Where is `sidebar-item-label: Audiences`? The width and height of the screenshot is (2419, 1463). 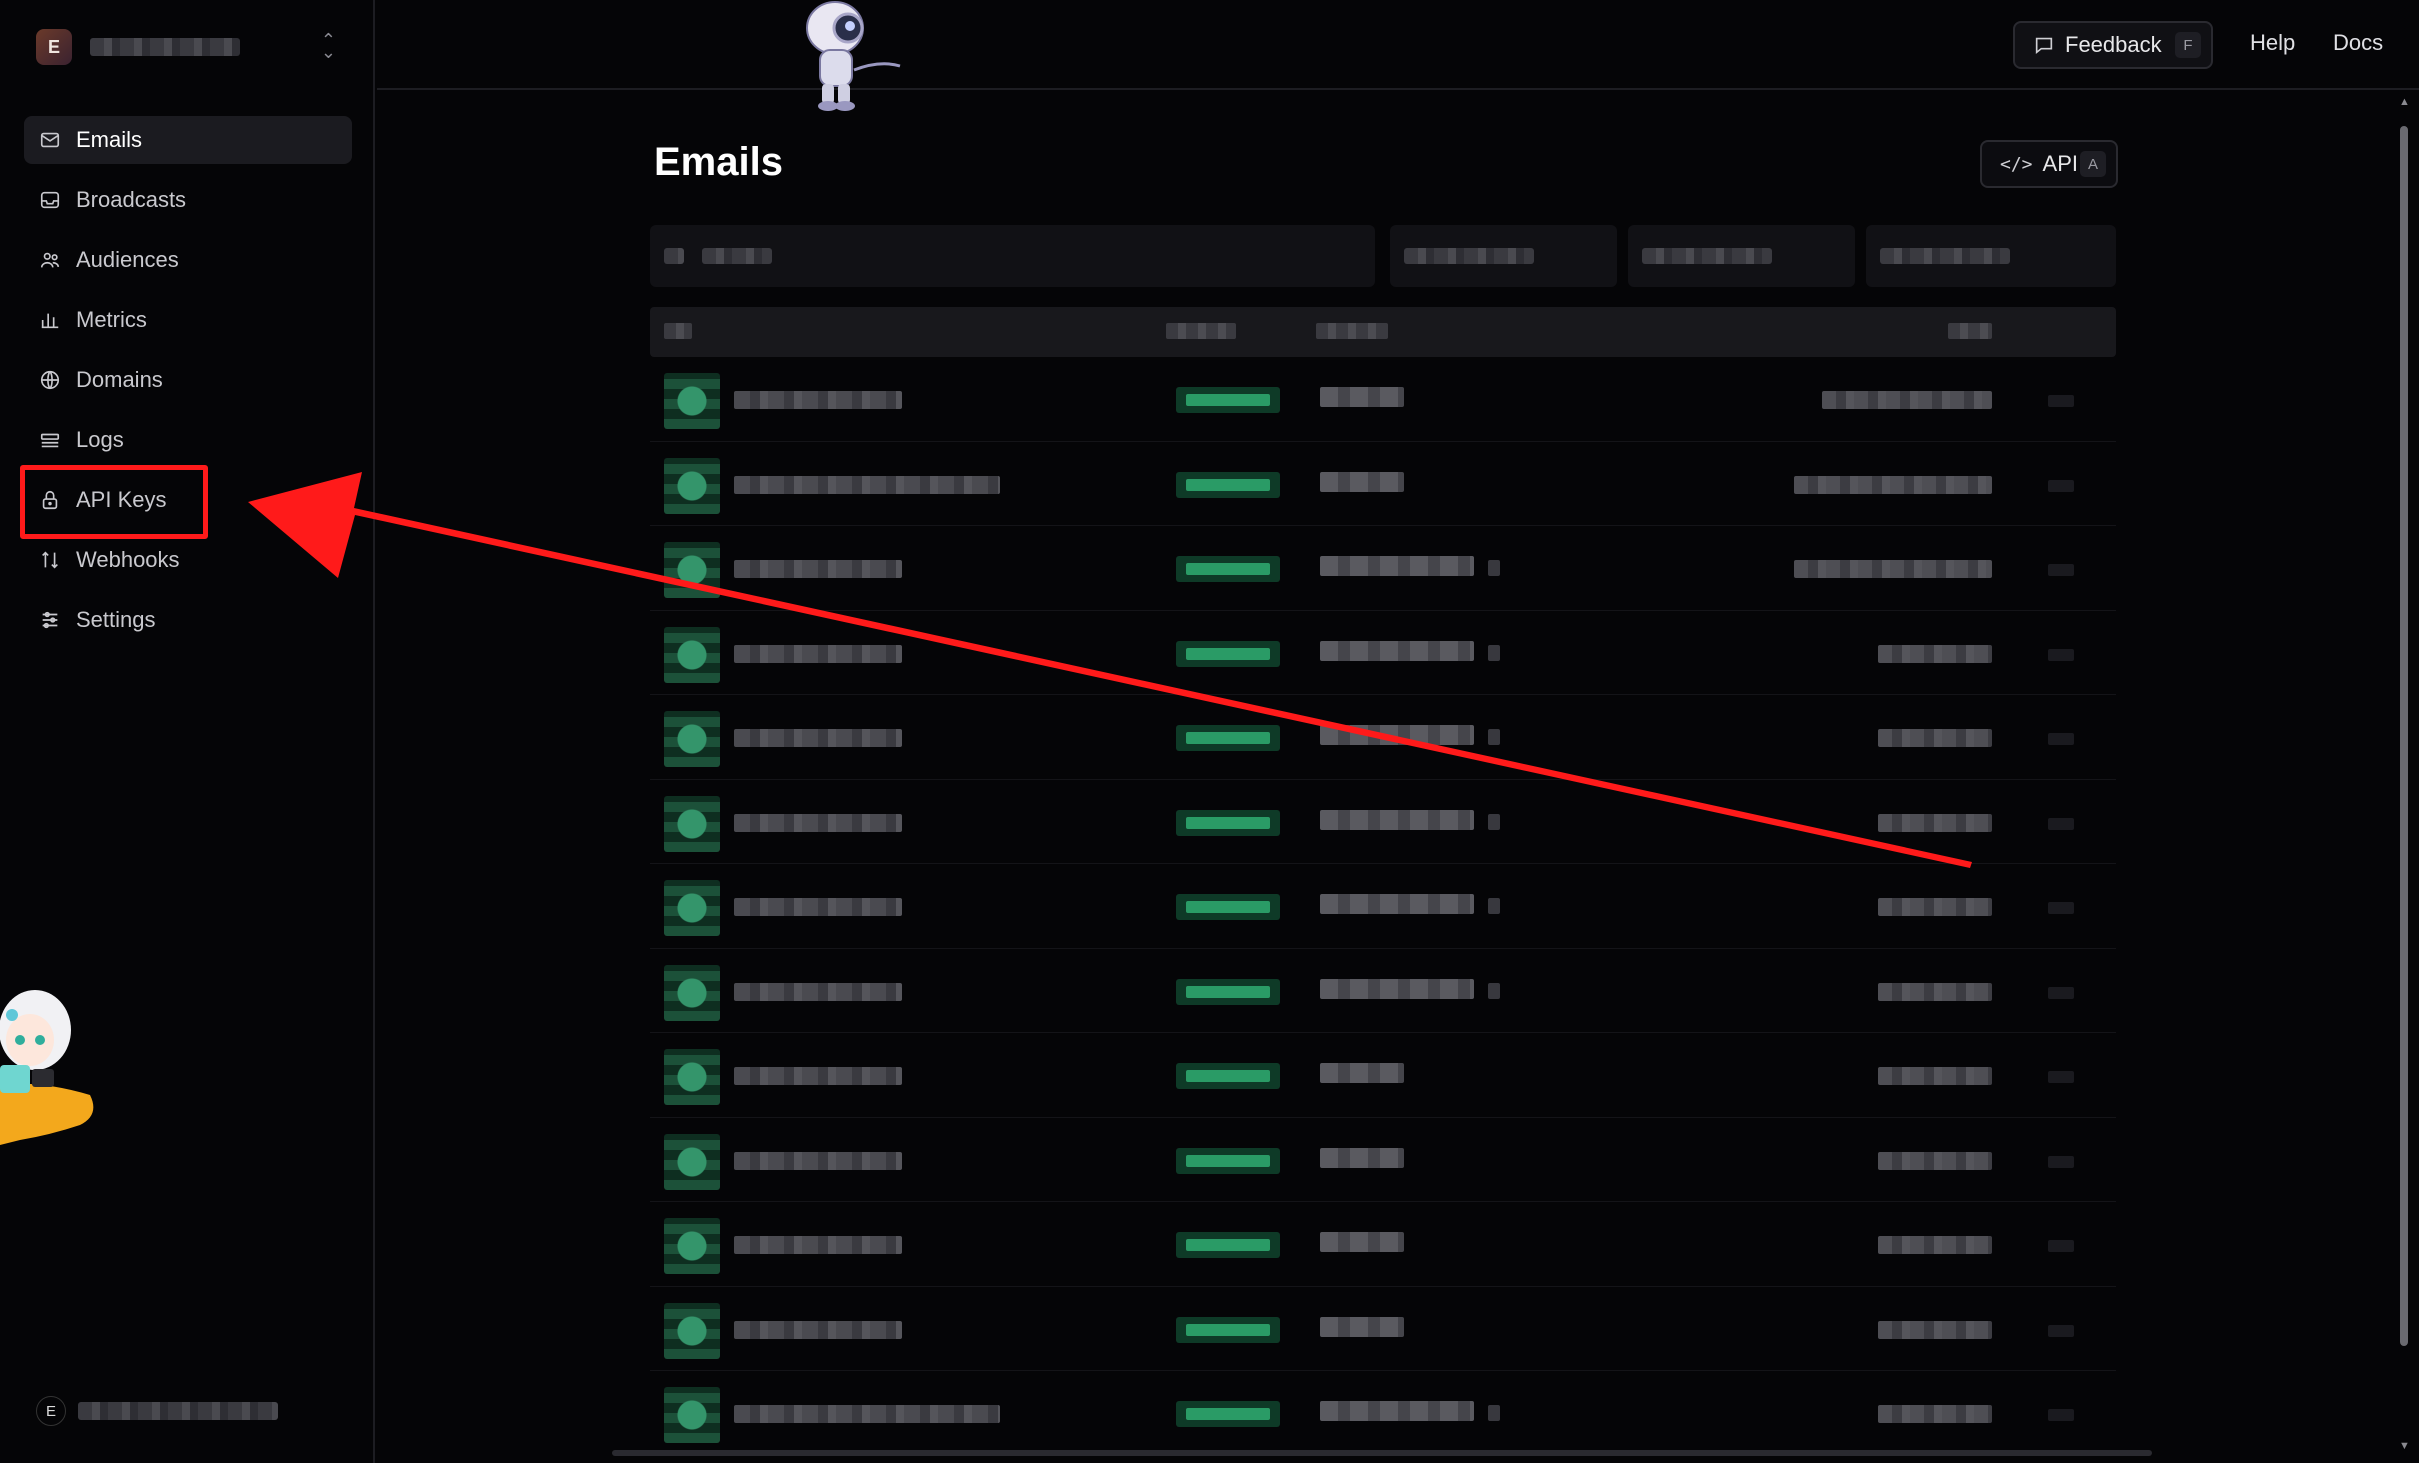 sidebar-item-label: Audiences is located at coordinates (127, 259).